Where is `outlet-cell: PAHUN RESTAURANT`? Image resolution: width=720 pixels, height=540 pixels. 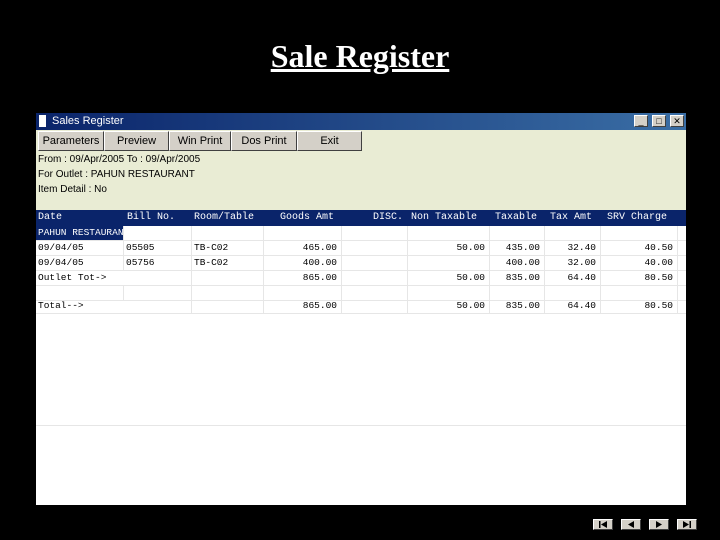
outlet-cell: PAHUN RESTAURANT is located at coordinates (82, 233).